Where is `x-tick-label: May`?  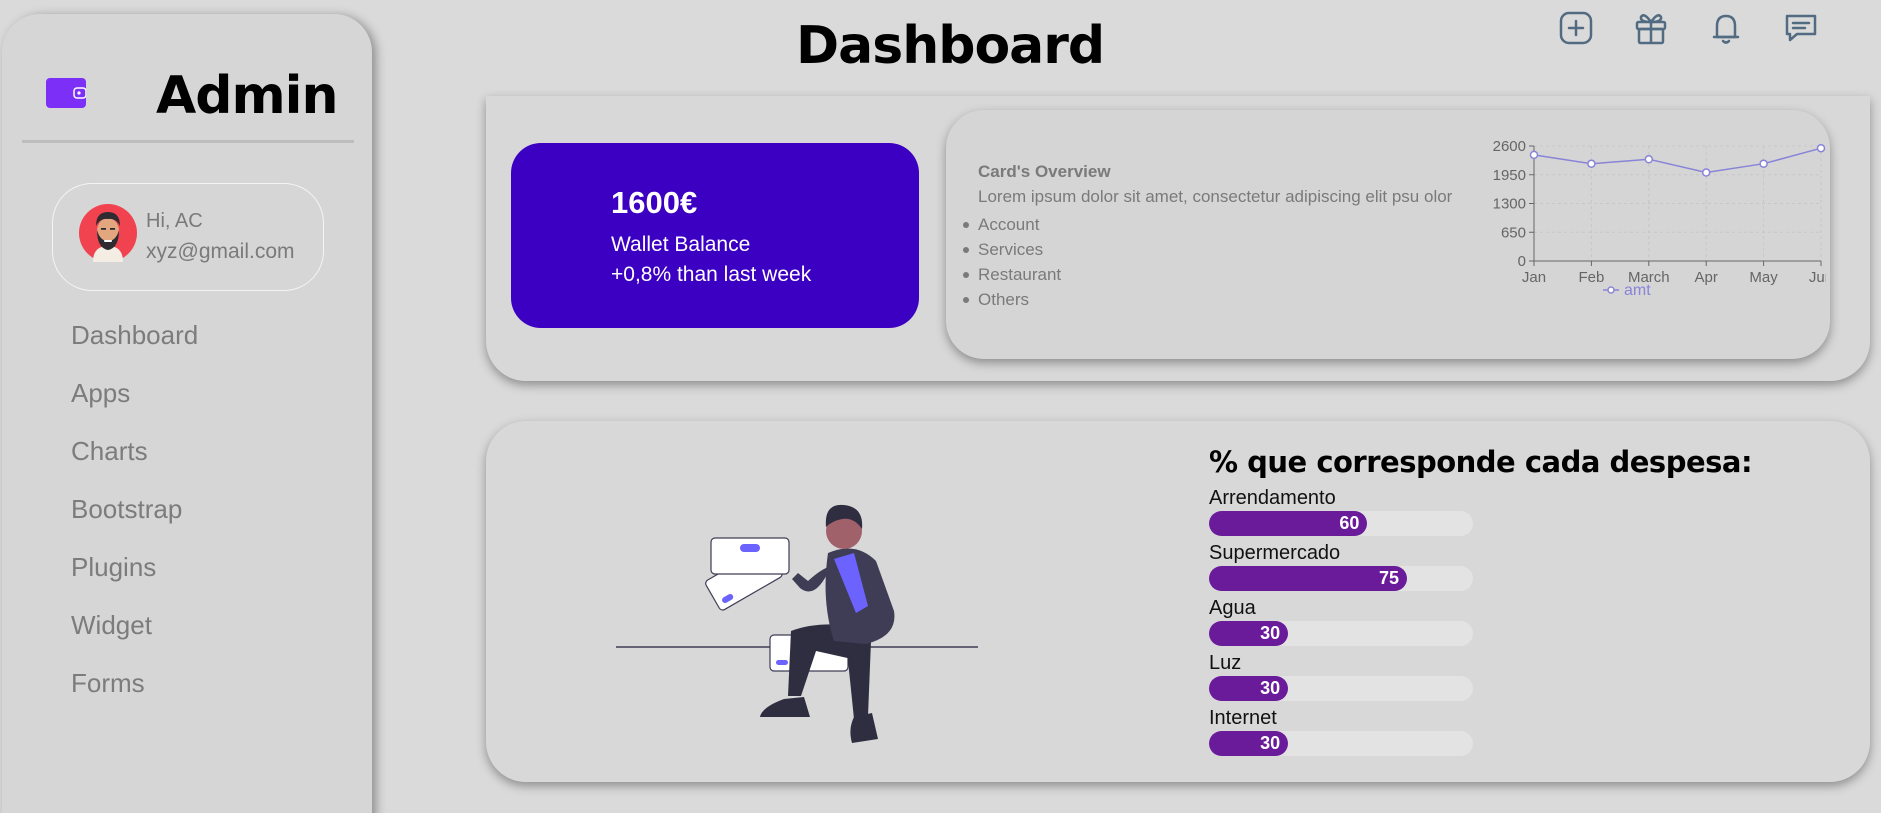
x-tick-label: May is located at coordinates (1763, 277).